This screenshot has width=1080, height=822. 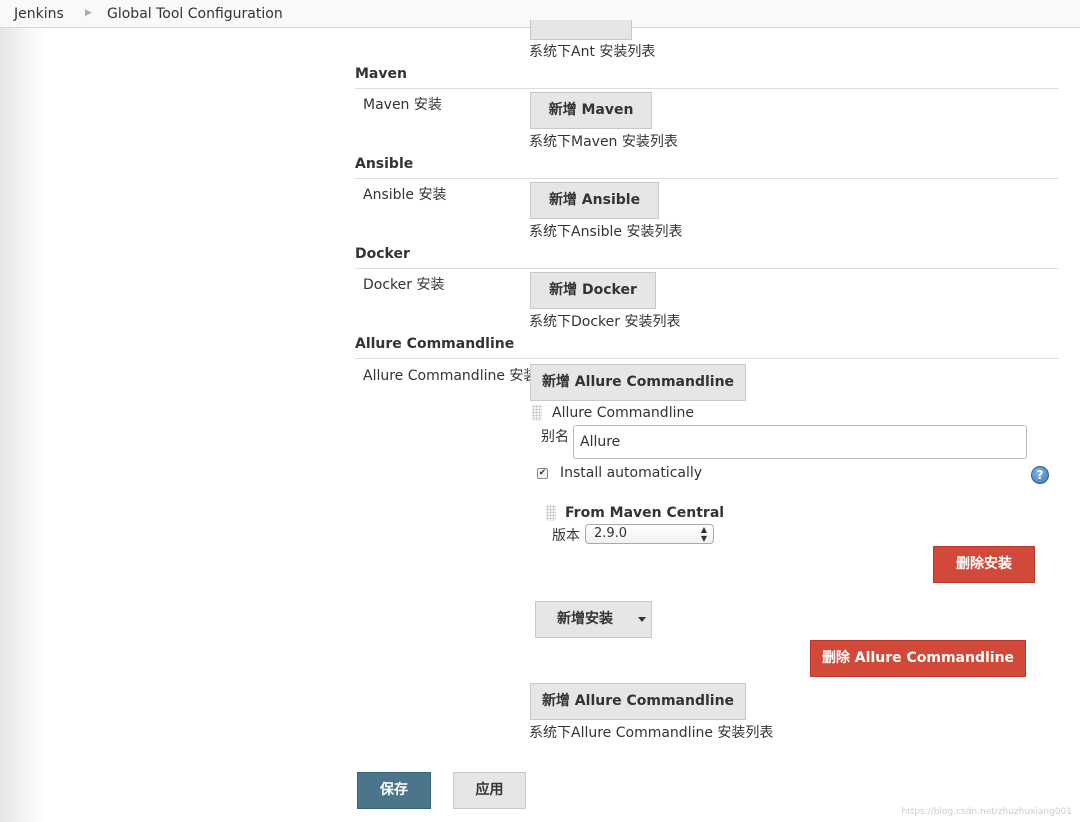 I want to click on add-allure-commandline-button: 新增 Allure Commandline, so click(x=638, y=382).